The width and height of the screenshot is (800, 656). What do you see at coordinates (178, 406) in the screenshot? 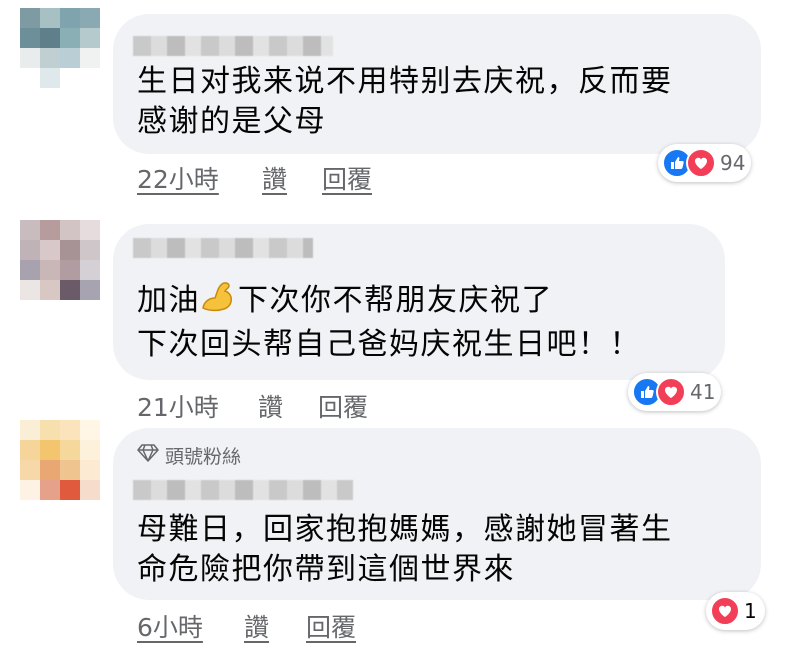
I see `timestamp: 21小時` at bounding box center [178, 406].